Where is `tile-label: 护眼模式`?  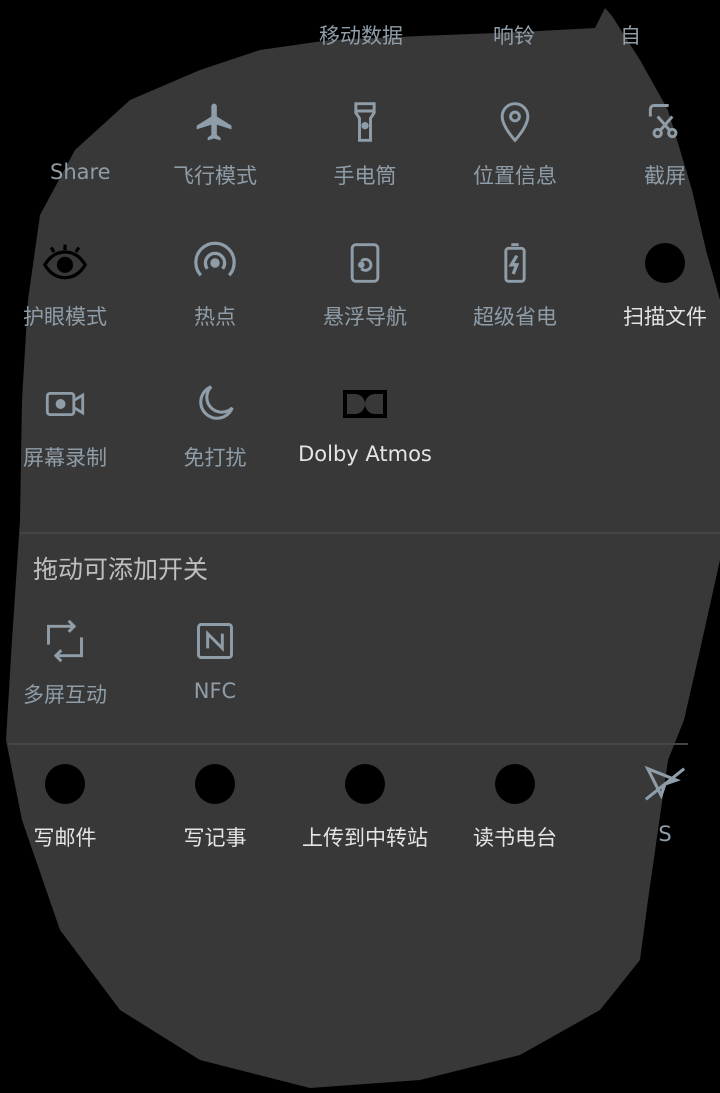 tile-label: 护眼模式 is located at coordinates (65, 317).